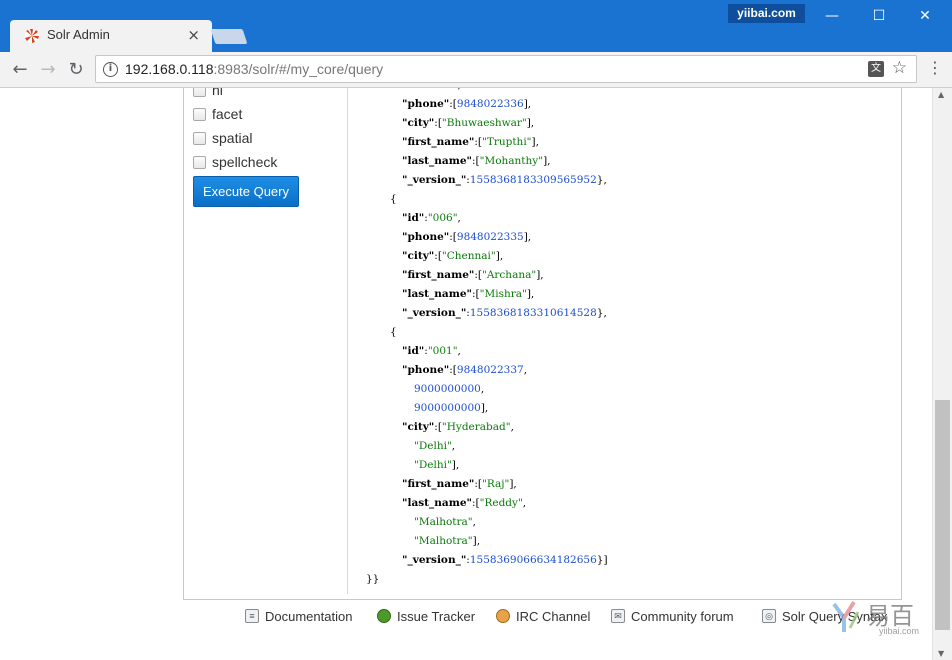  I want to click on response-line: "Malhotra",, so click(445, 522).